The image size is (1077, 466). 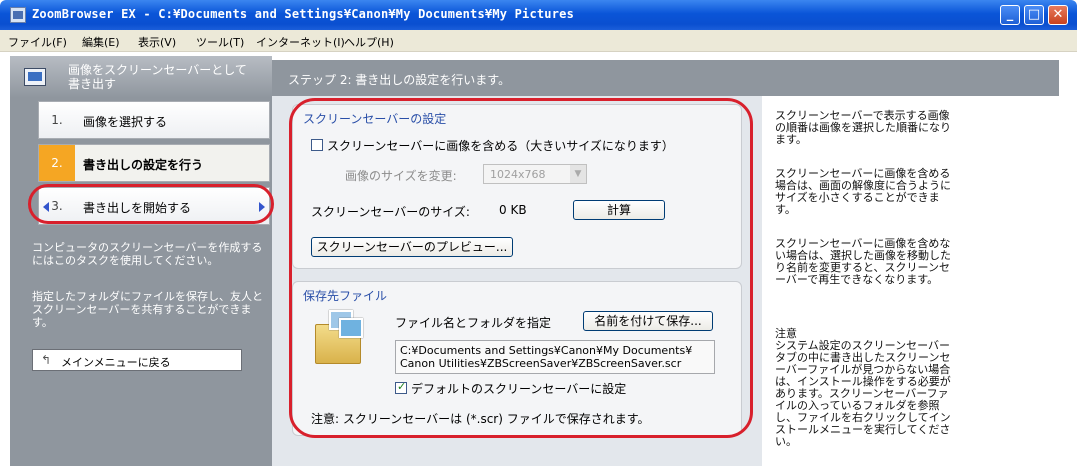 I want to click on close-icon: ✕, so click(x=1058, y=14).